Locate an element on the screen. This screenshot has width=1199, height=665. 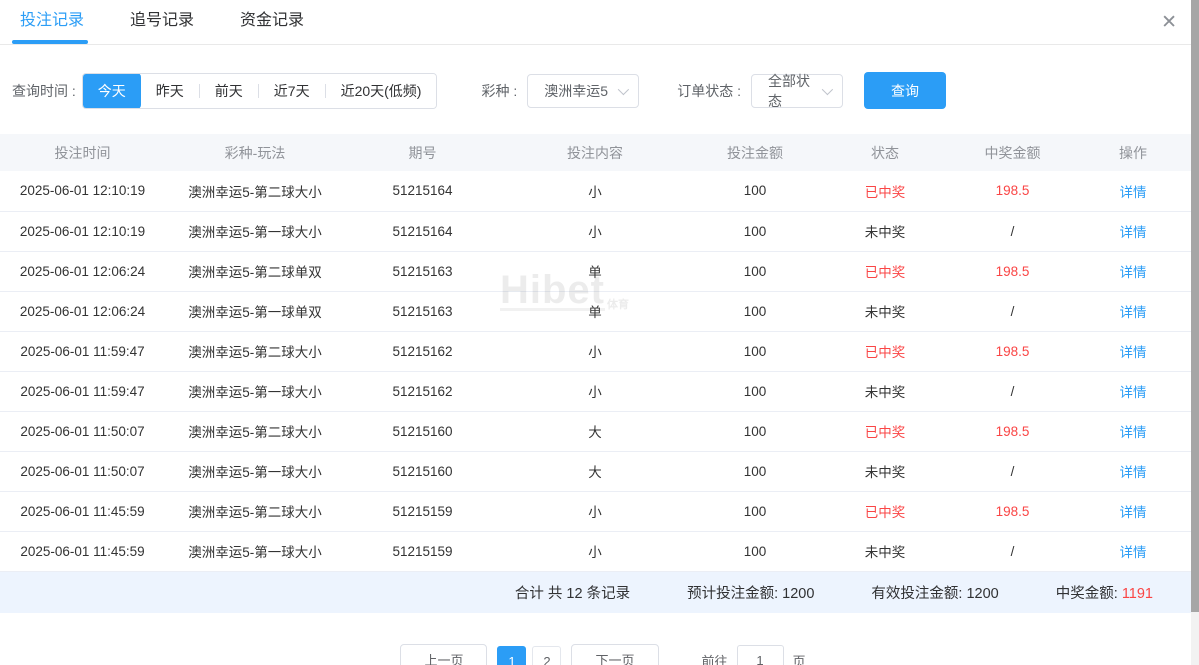
game-play: 澳洲幸运5-第一球单双 is located at coordinates (255, 311).